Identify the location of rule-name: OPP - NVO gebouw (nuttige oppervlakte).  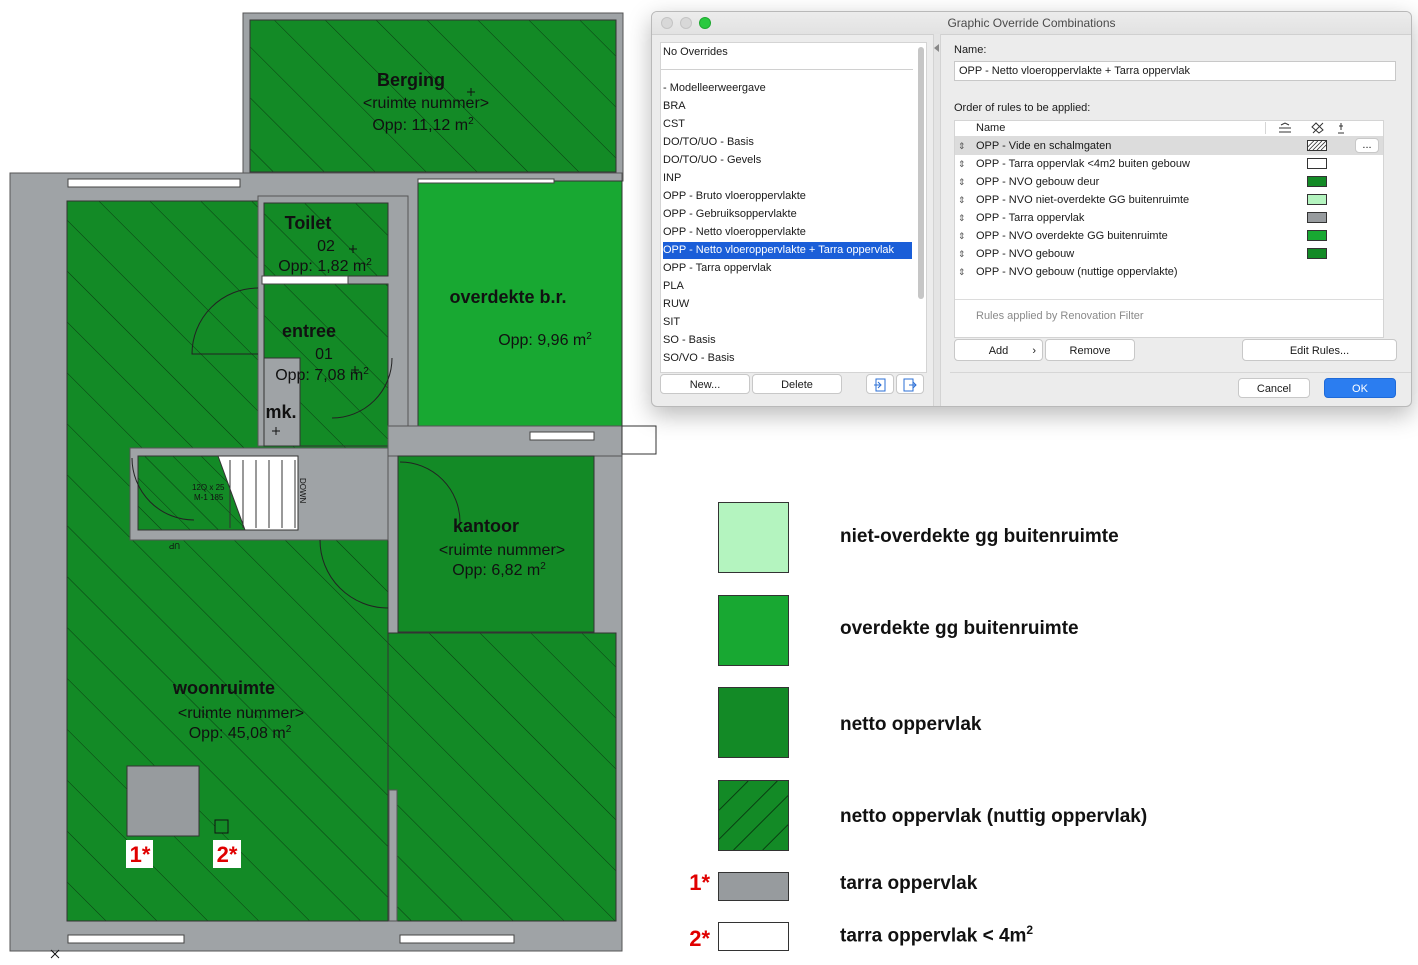
(1077, 272).